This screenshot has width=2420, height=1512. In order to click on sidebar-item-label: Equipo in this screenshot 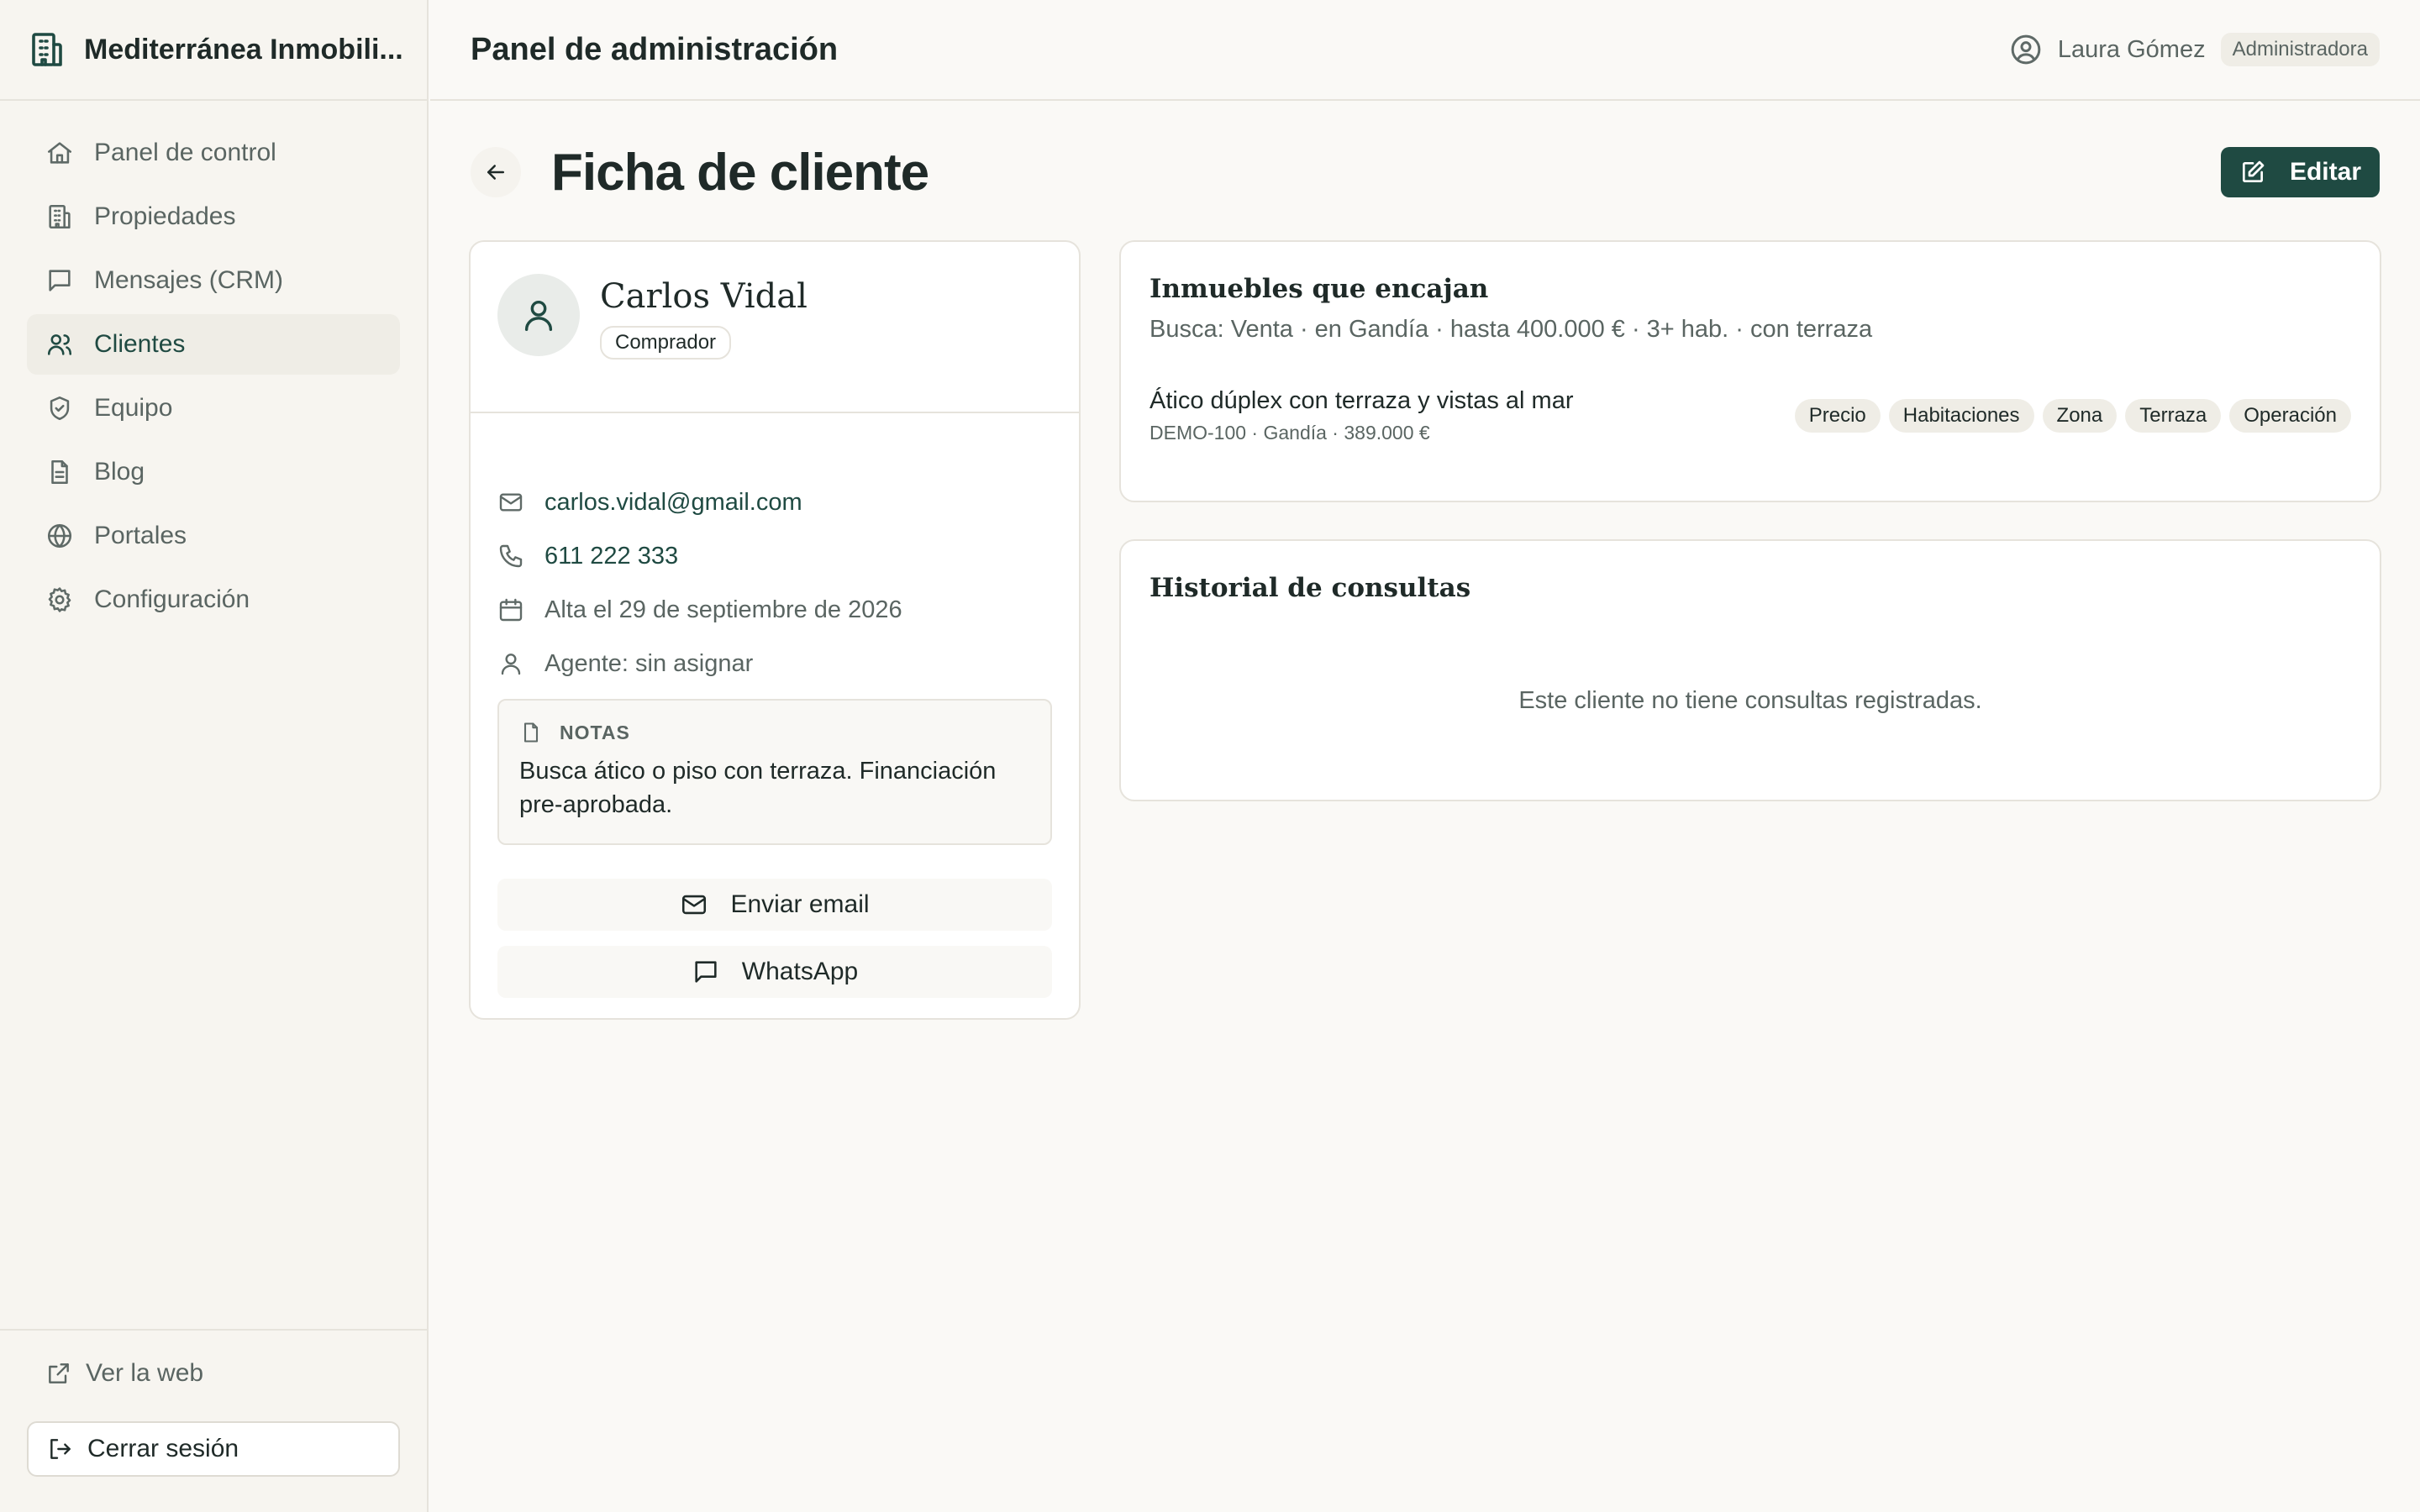, I will do `click(133, 408)`.